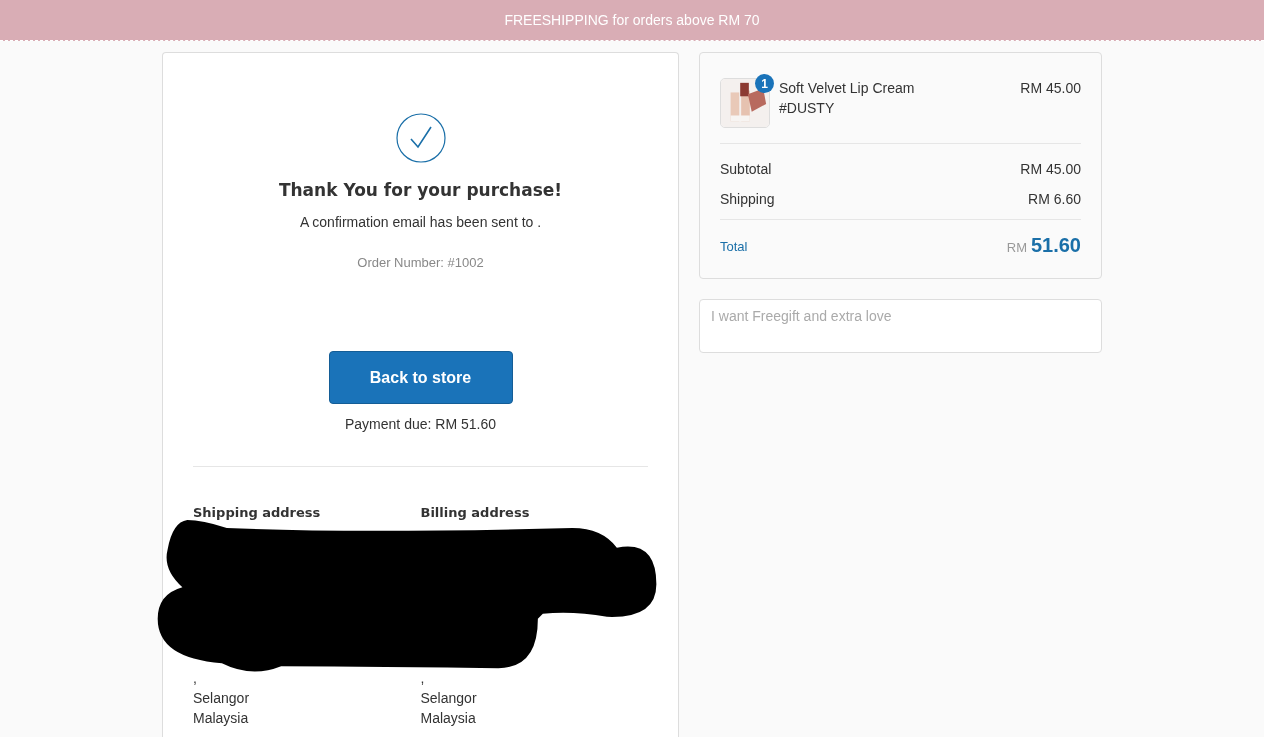 The image size is (1264, 737). Describe the element at coordinates (1050, 169) in the screenshot. I see `subtotal-value: RM 45.00` at that location.